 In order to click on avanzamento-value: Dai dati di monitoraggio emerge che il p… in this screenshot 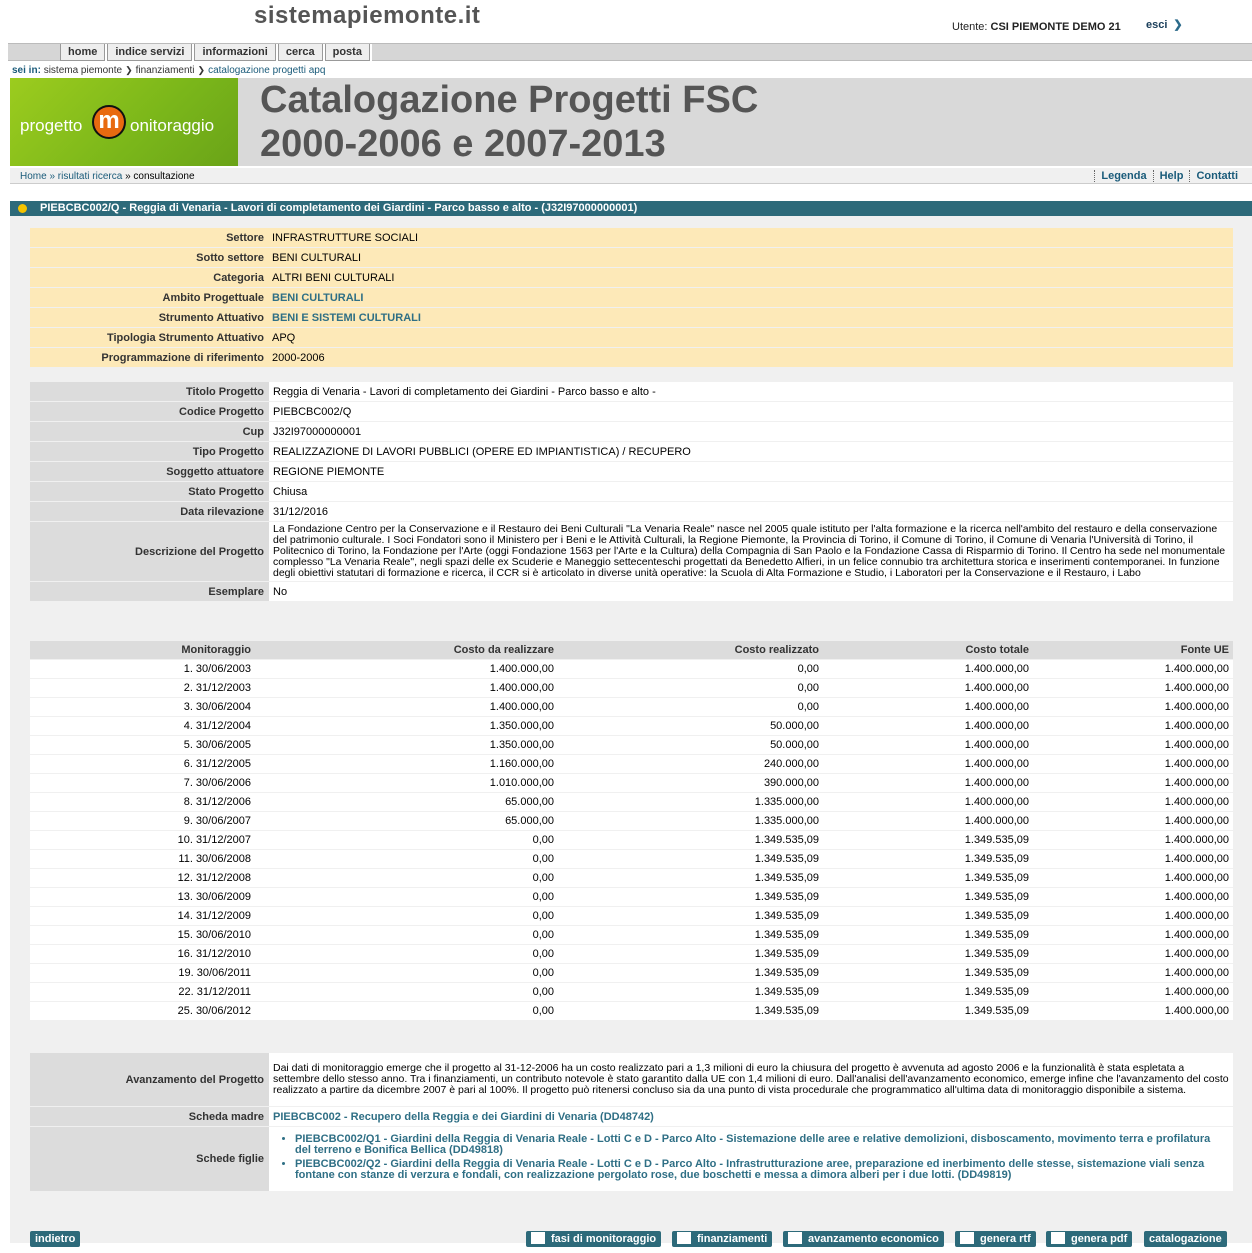, I will do `click(750, 1079)`.